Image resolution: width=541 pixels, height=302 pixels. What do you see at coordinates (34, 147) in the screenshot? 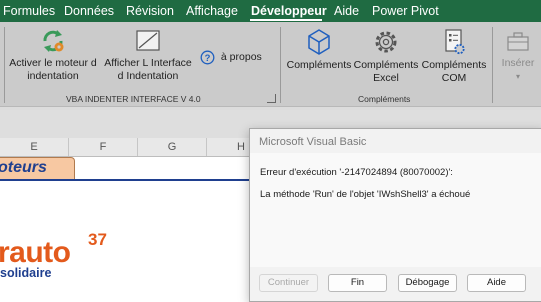
I see `column-header-e: E` at bounding box center [34, 147].